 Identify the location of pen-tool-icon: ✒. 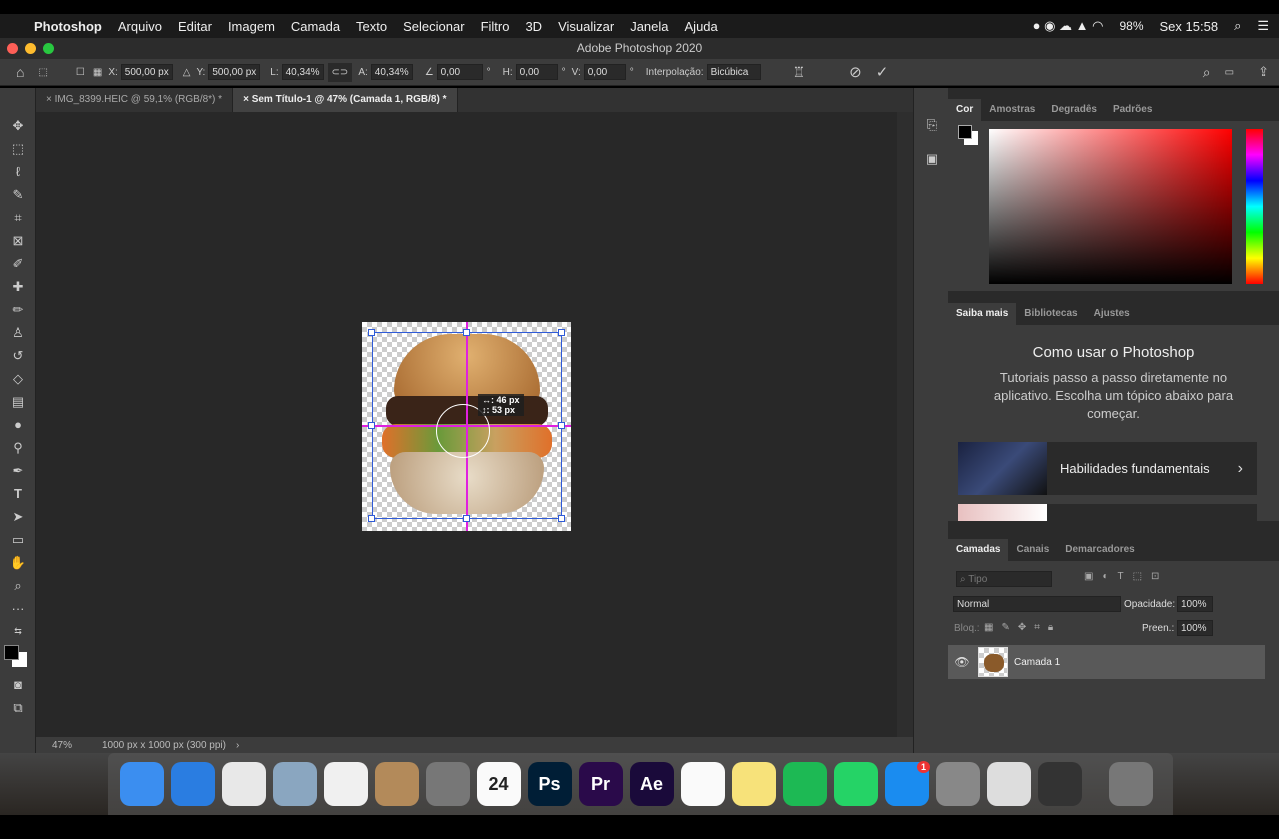
(18, 470).